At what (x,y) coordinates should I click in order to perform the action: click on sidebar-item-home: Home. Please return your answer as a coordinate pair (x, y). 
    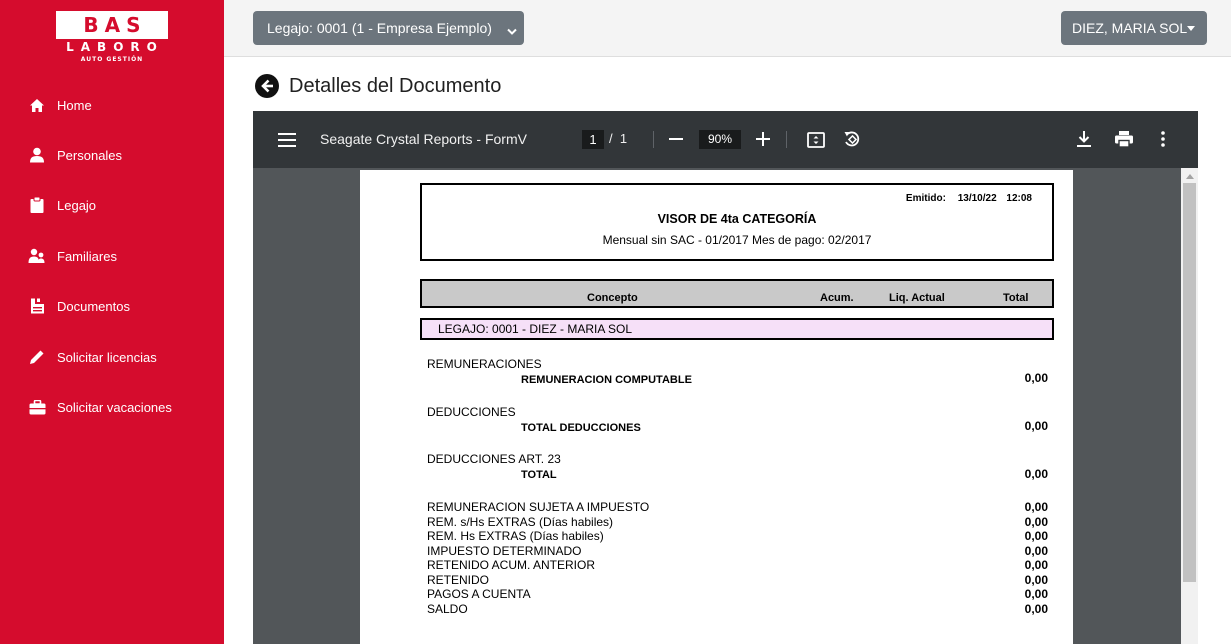
    Looking at the image, I should click on (60, 105).